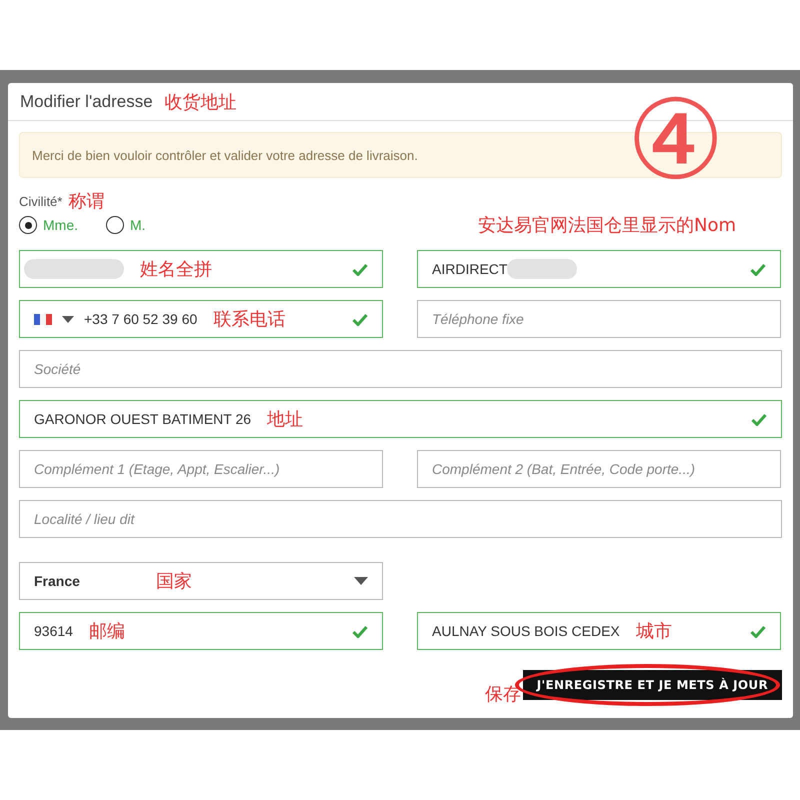  What do you see at coordinates (176, 269) in the screenshot?
I see `annotation-text: 姓名全拼` at bounding box center [176, 269].